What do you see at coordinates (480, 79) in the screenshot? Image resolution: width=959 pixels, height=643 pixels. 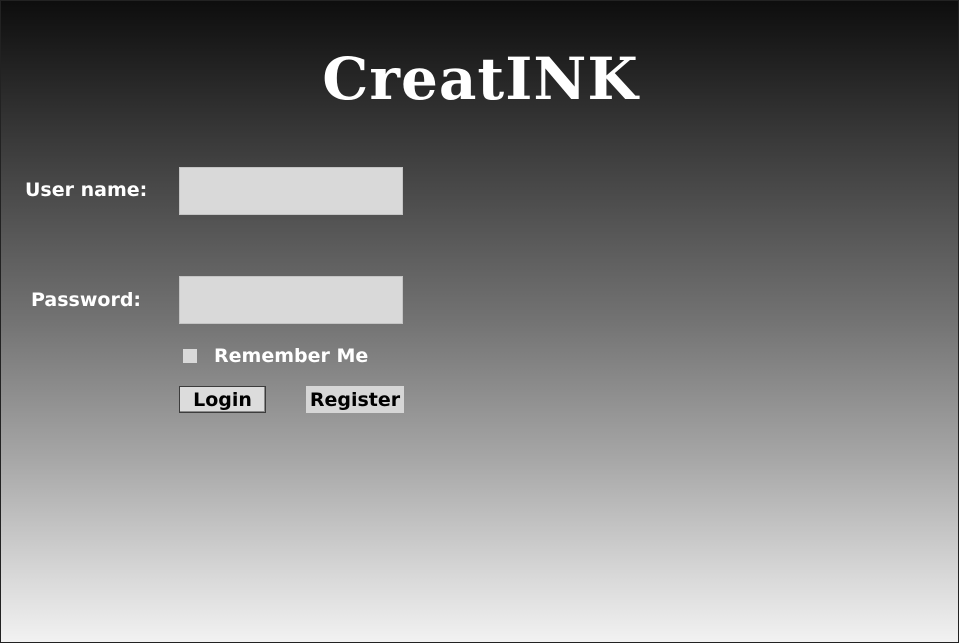 I see `app-logo: CreatINK` at bounding box center [480, 79].